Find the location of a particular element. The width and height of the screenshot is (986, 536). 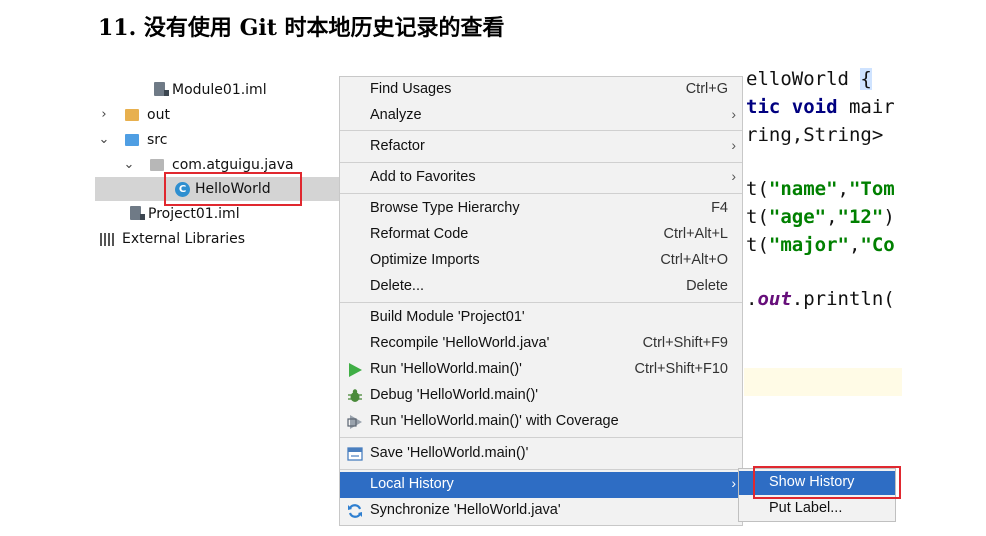

menu-item-shortcut: Ctrl+G is located at coordinates (706, 89).